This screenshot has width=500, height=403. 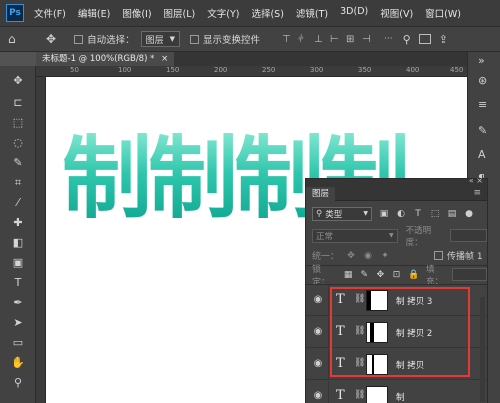 I want to click on search-icon: ⚲, so click(x=407, y=39).